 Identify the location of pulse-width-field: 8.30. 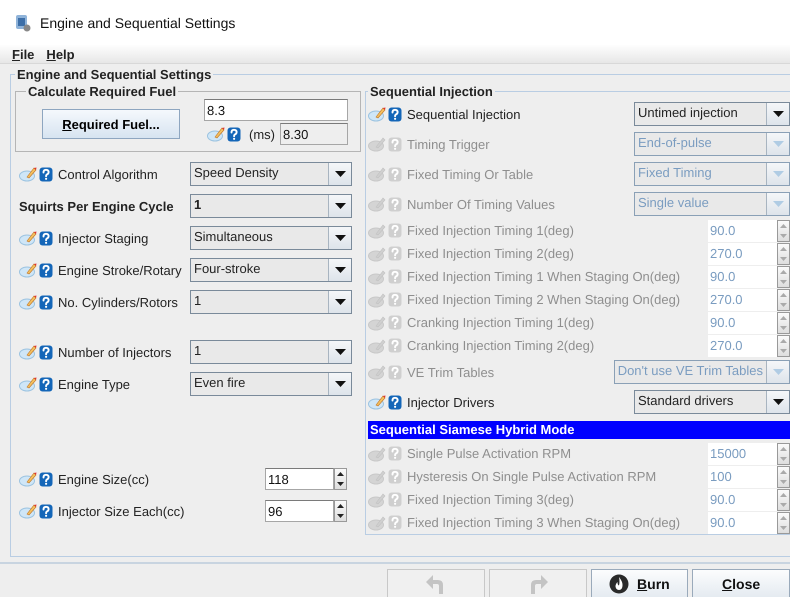
(314, 134).